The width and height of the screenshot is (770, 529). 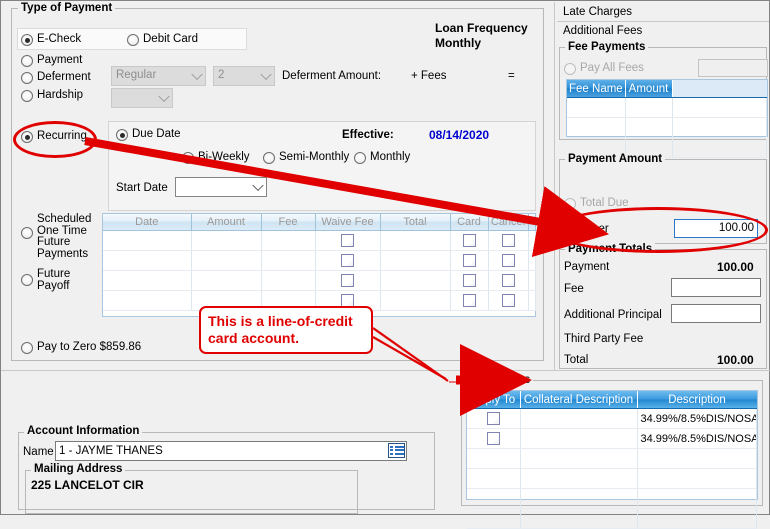 I want to click on additional-principal-input, so click(x=716, y=313).